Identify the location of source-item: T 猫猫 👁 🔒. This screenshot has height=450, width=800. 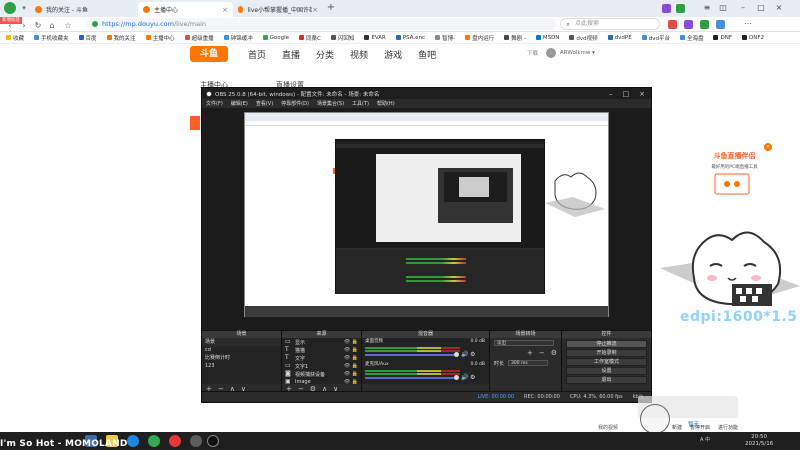
(321, 350).